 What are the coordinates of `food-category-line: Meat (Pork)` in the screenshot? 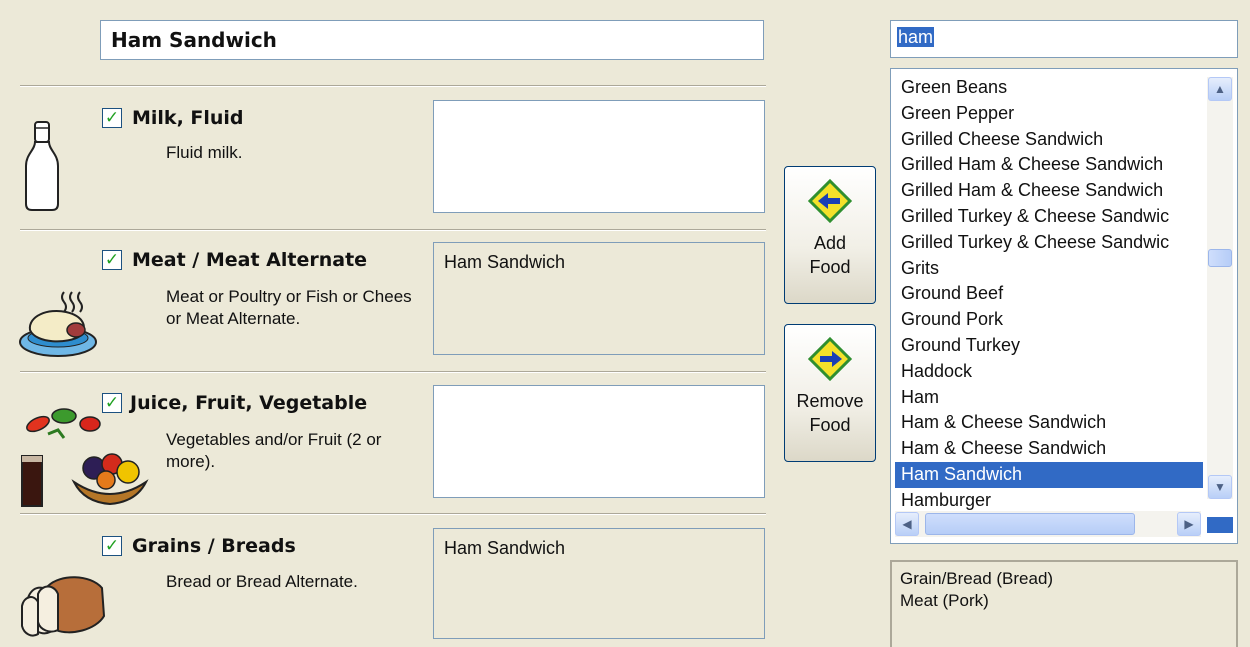 It's located at (944, 600).